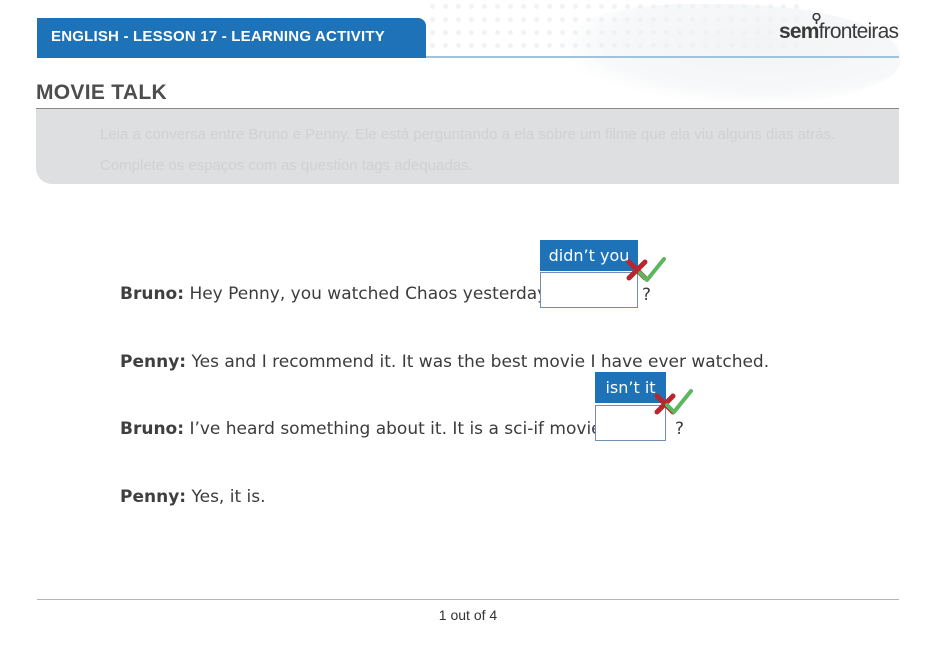 The height and width of the screenshot is (656, 940). I want to click on lesson-title: ENGLISH - LESSON 17 - LEARNING ACTIVITY, so click(218, 36).